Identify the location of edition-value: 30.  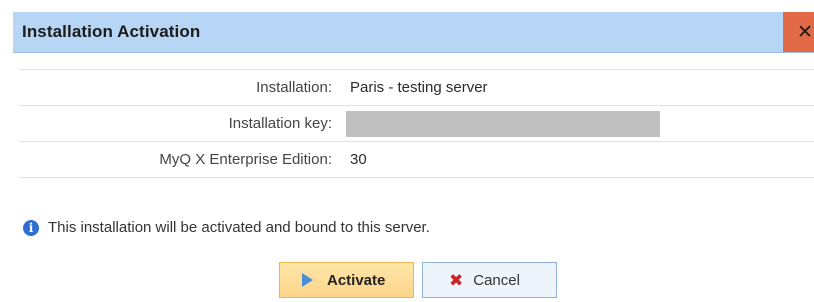
(358, 159).